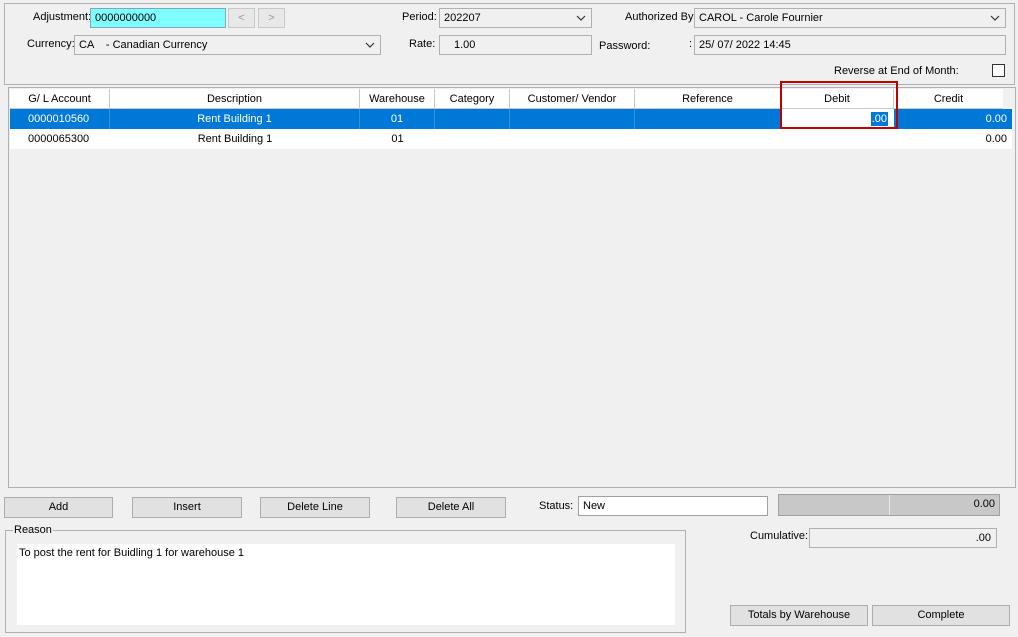 This screenshot has width=1018, height=637. I want to click on total-divider, so click(889, 505).